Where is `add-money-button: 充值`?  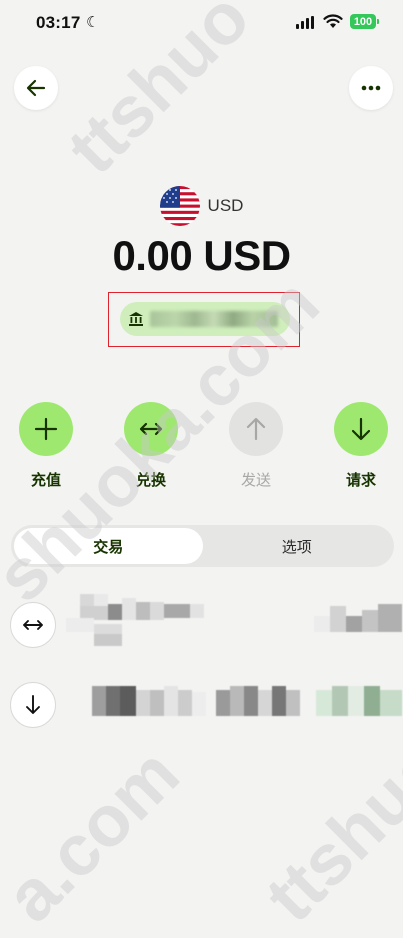
add-money-button: 充值 is located at coordinates (46, 446).